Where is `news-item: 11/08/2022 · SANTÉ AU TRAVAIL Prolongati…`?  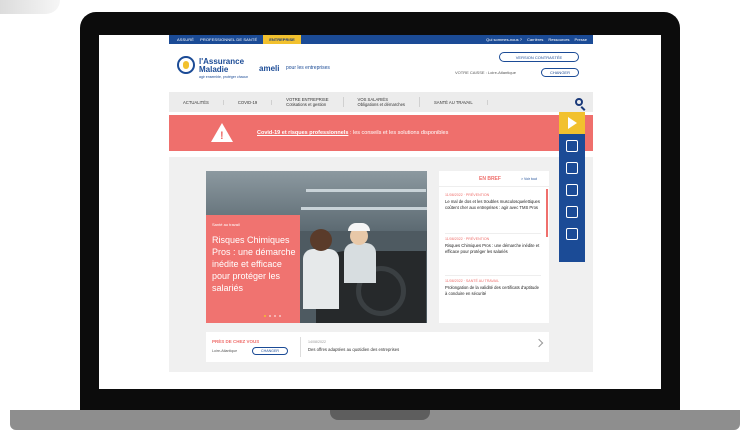
news-item: 11/08/2022 · SANTÉ AU TRAVAIL Prolongati… is located at coordinates (493, 287).